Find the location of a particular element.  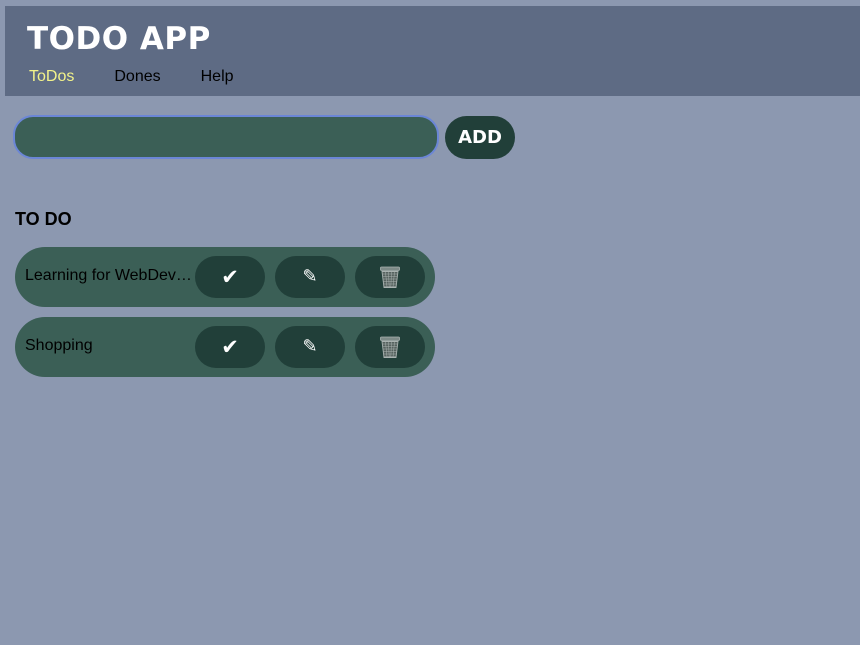

todo-item-text: Learning for WebDevelopment is located at coordinates (110, 275).